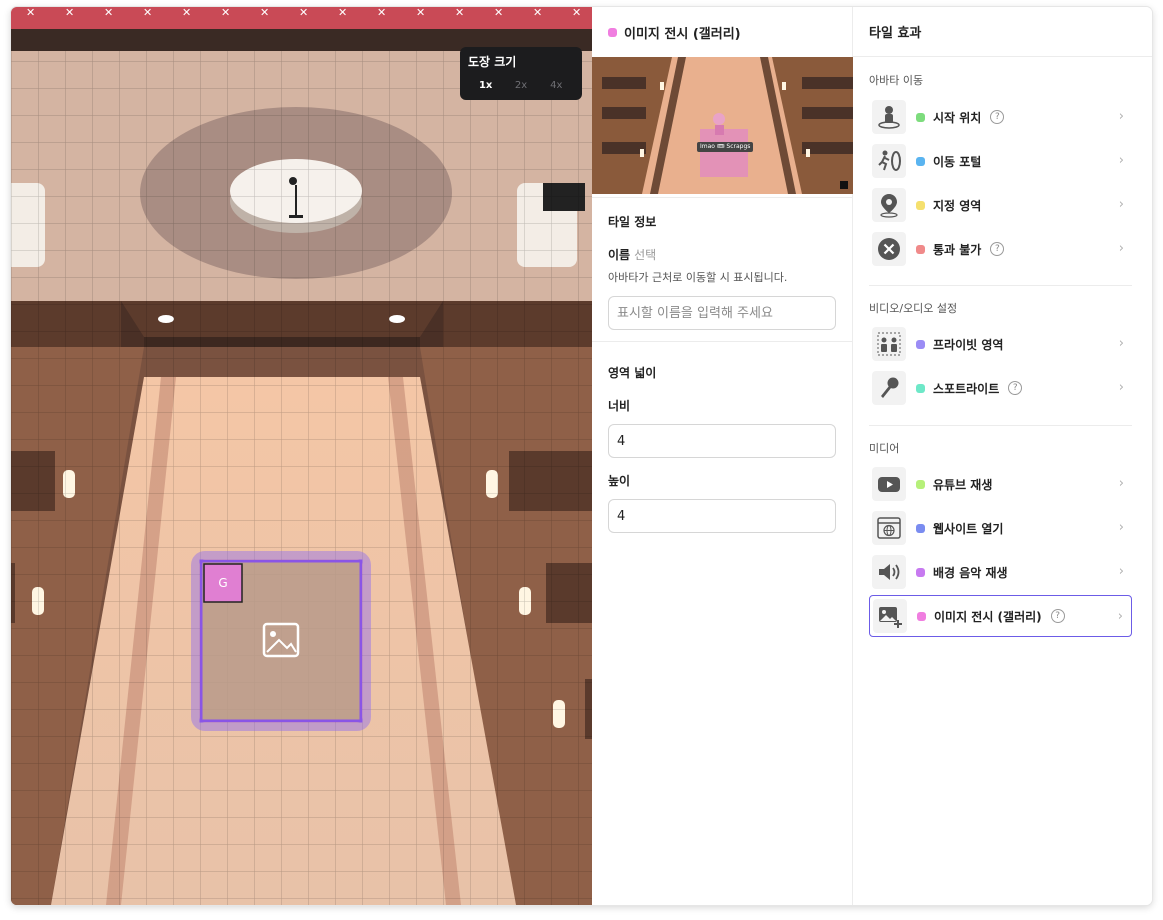 The width and height of the screenshot is (1163, 920). Describe the element at coordinates (485, 85) in the screenshot. I see `brush-size-1x: 1x` at that location.